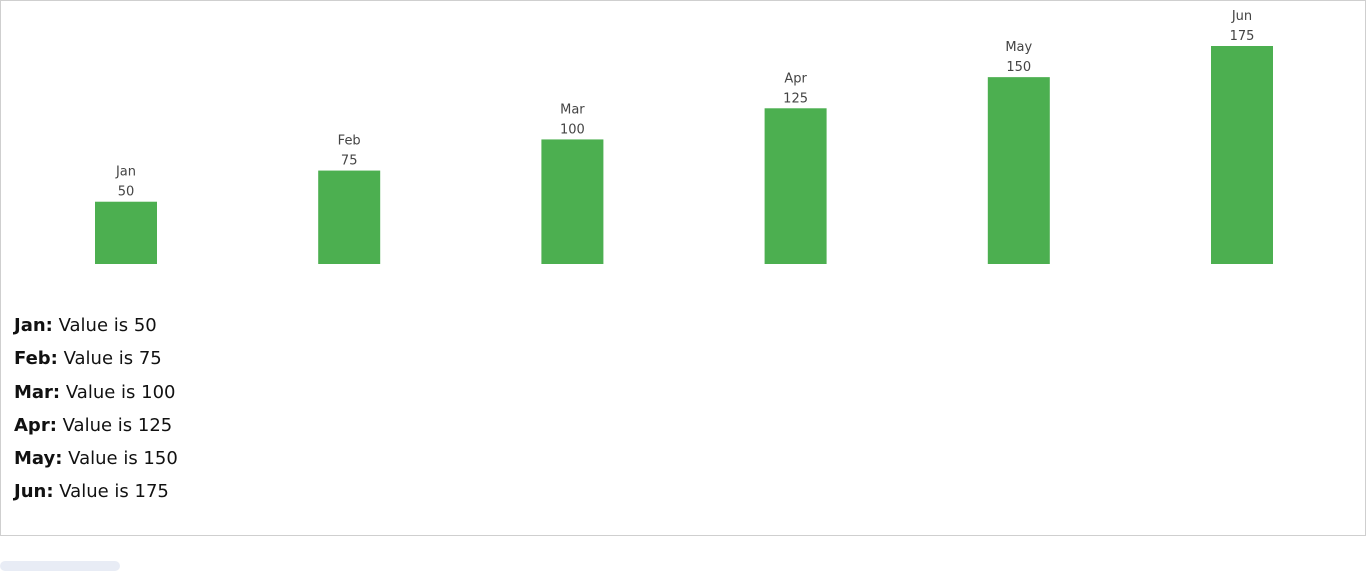 The image size is (1366, 571). I want to click on bar-jan, so click(126, 232).